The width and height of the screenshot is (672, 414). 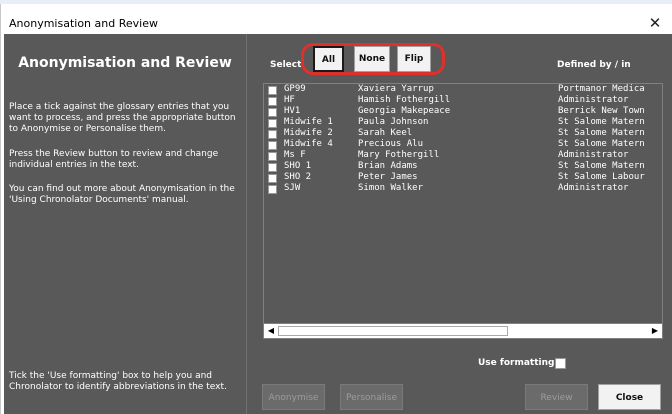 I want to click on window-title: Anonymisation and Review, so click(x=83, y=23).